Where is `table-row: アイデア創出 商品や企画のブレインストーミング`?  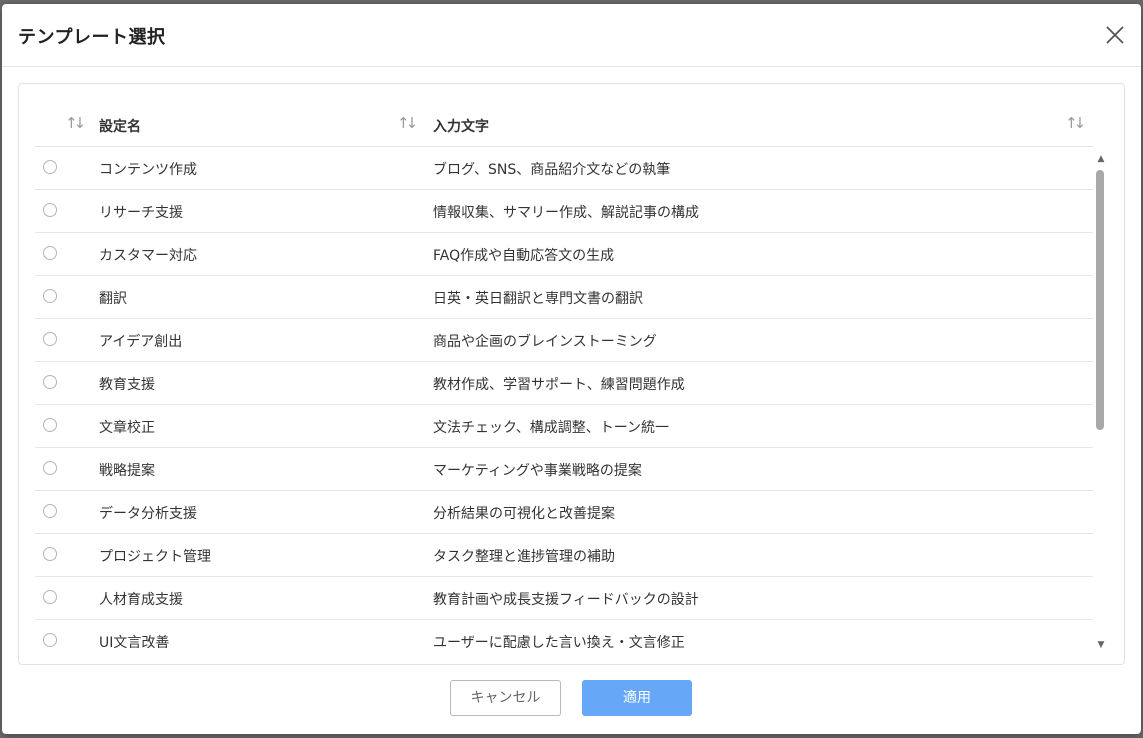 table-row: アイデア創出 商品や企画のブレインストーミング is located at coordinates (564, 340).